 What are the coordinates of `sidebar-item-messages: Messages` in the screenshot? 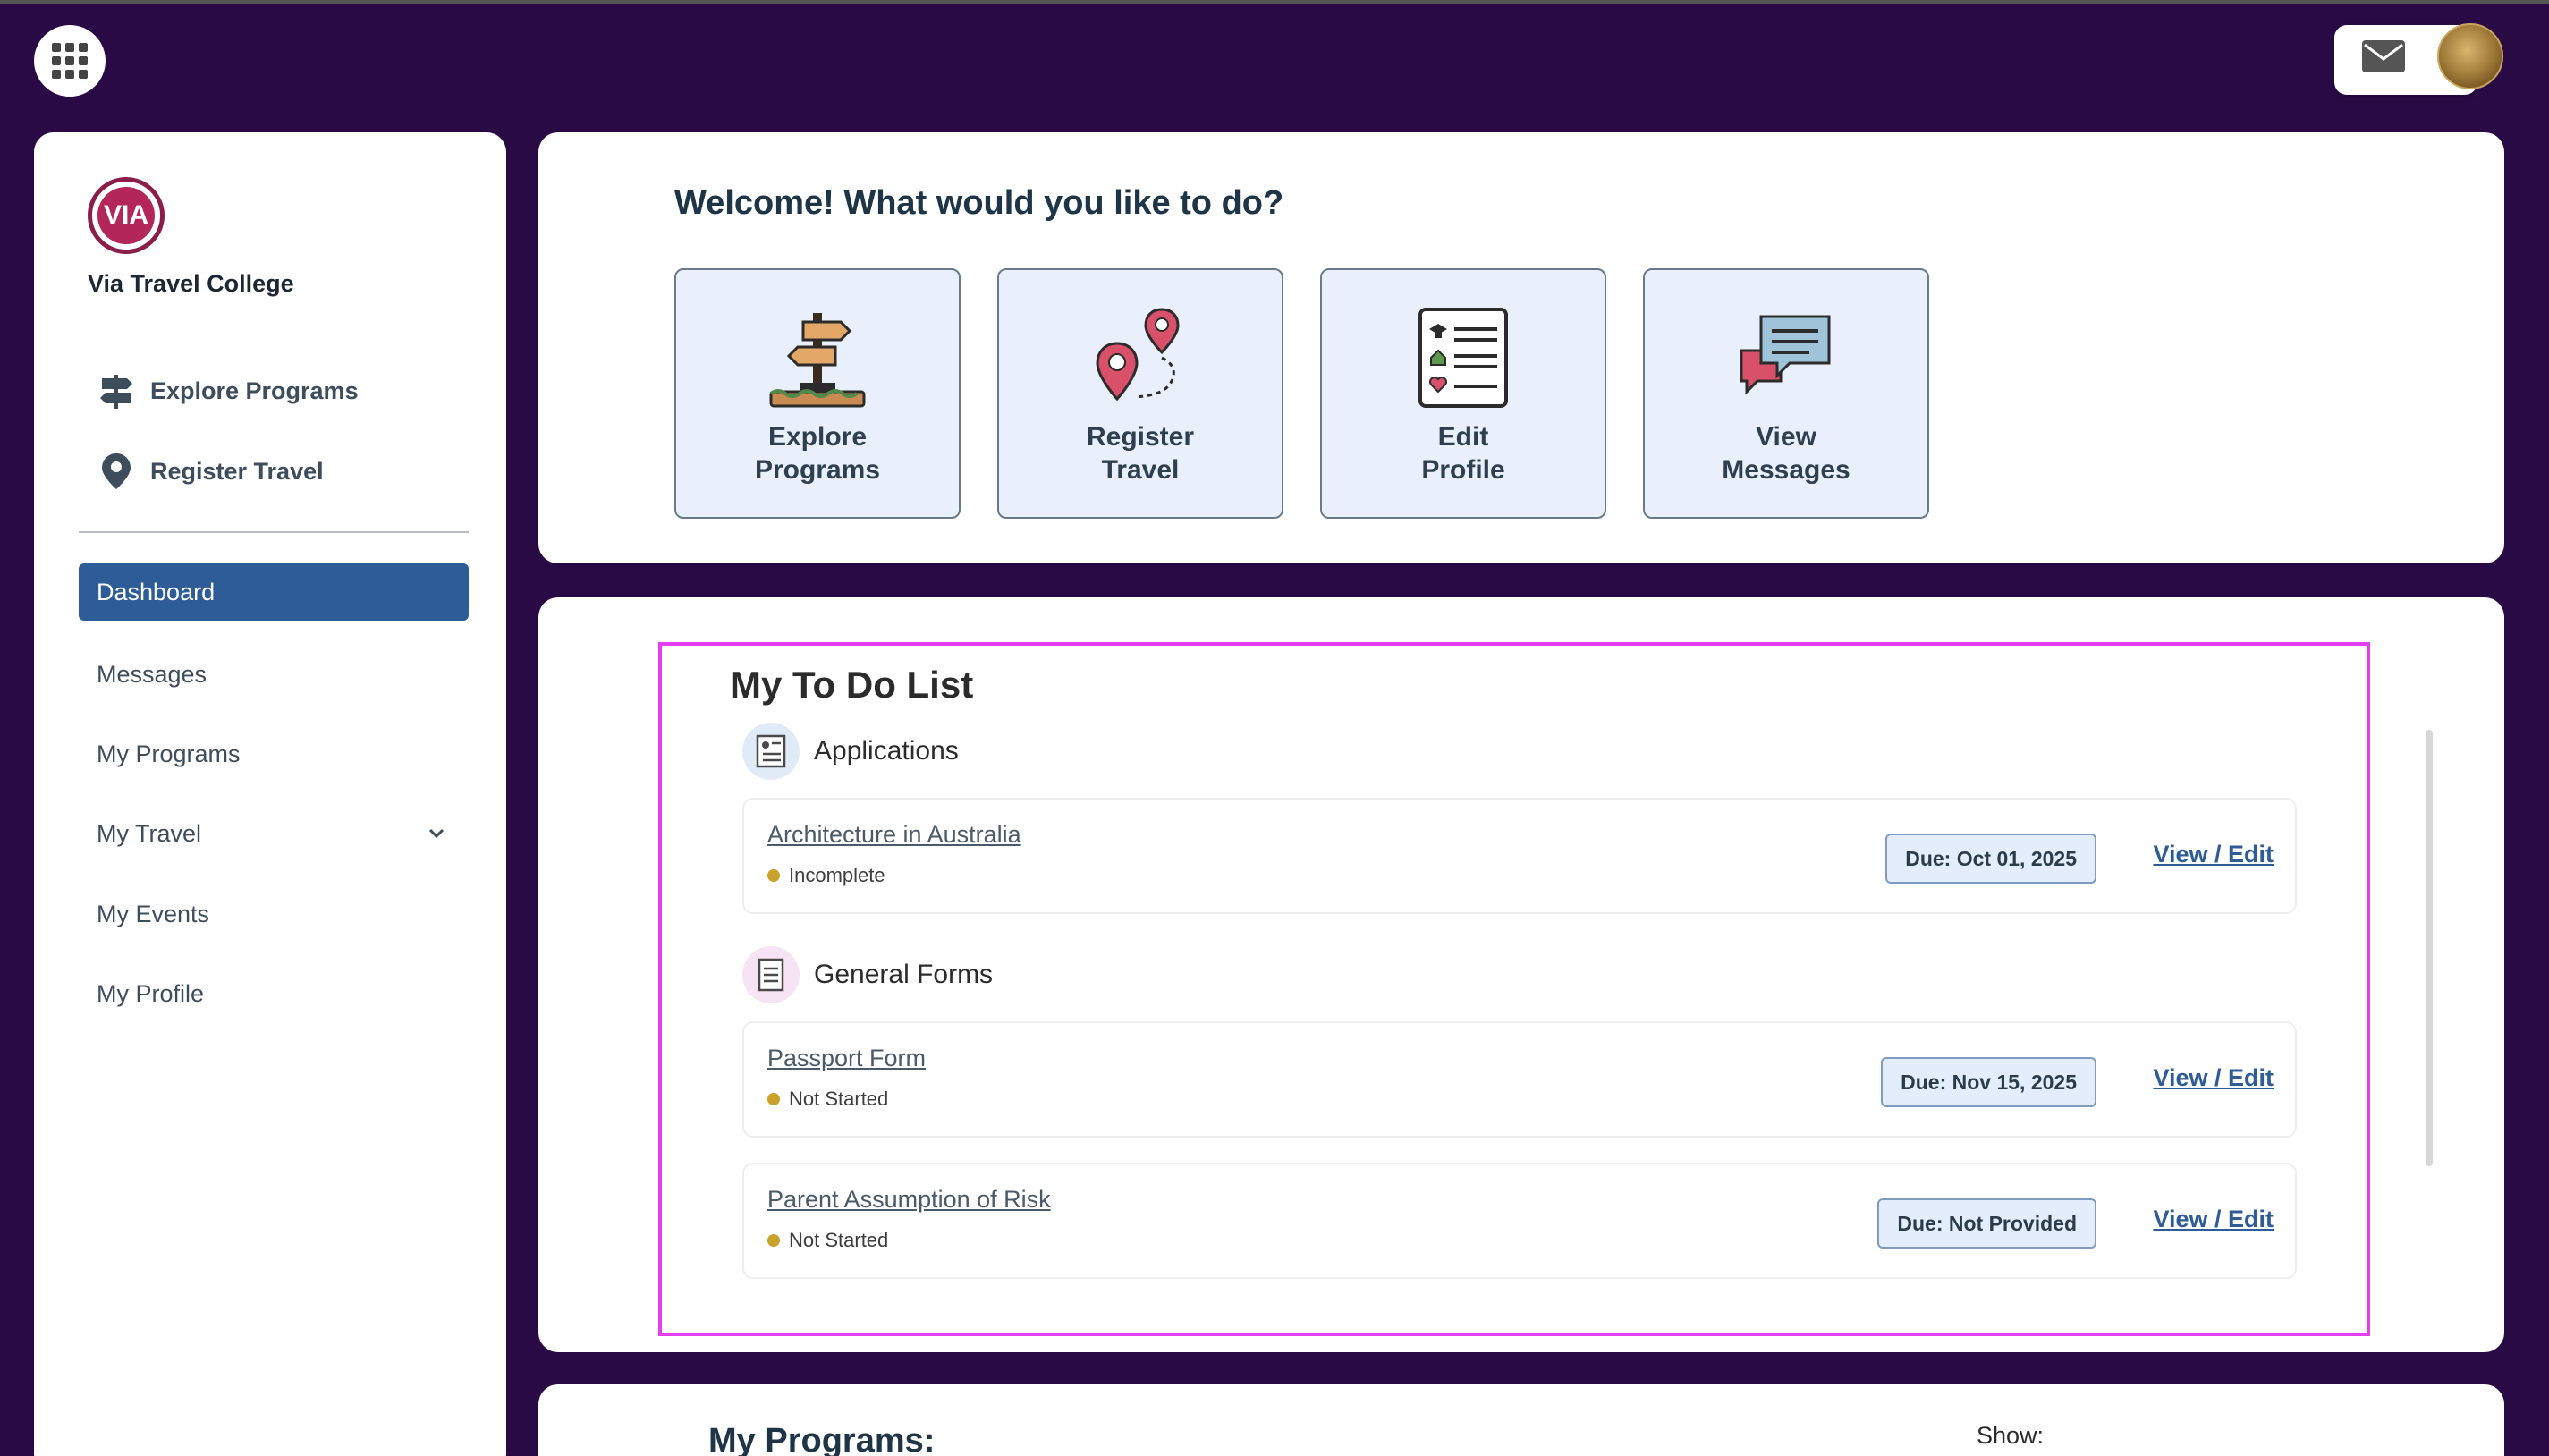 It's located at (274, 674).